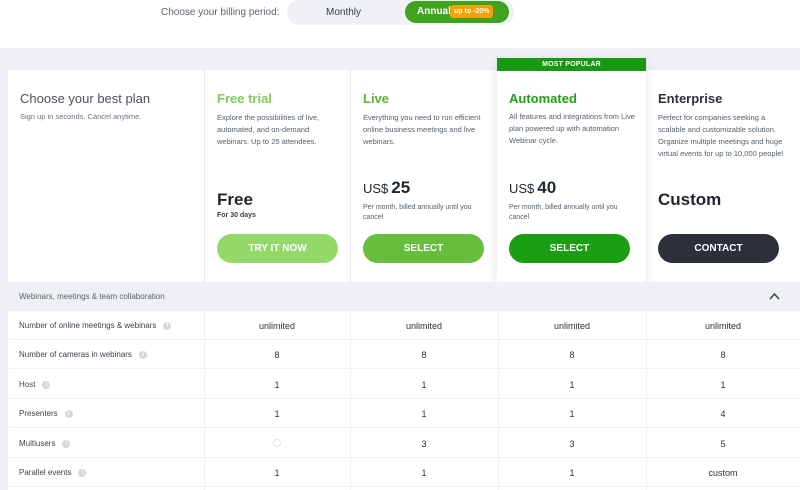  Describe the element at coordinates (404, 296) in the screenshot. I see `section-header: Webinars, meetings & team collaboration` at that location.